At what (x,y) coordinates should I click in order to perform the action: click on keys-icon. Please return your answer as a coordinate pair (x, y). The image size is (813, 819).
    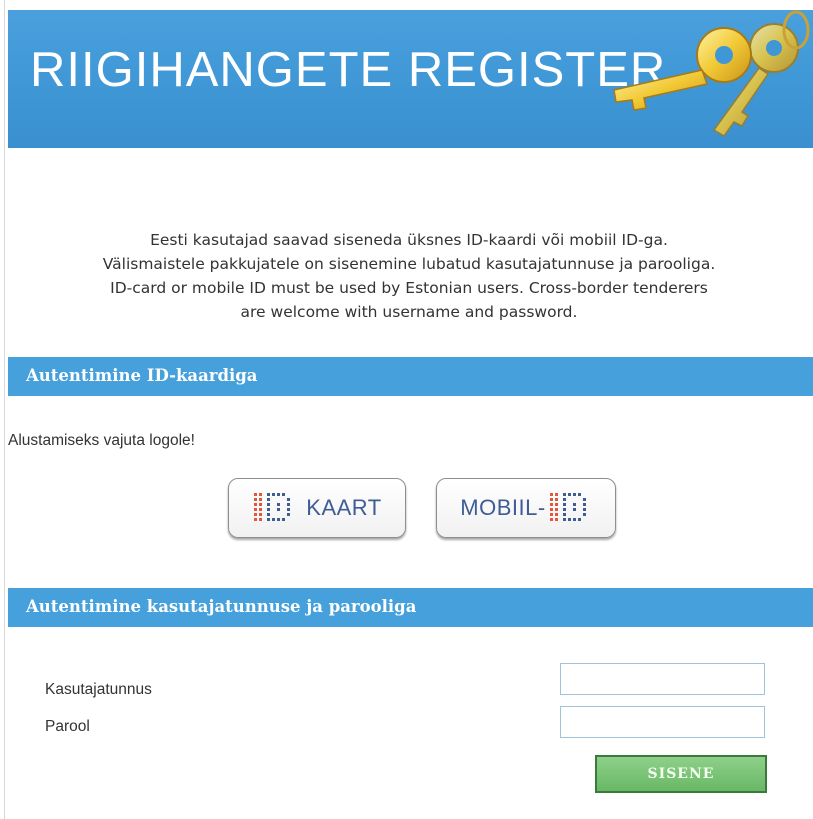
    Looking at the image, I should click on (711, 73).